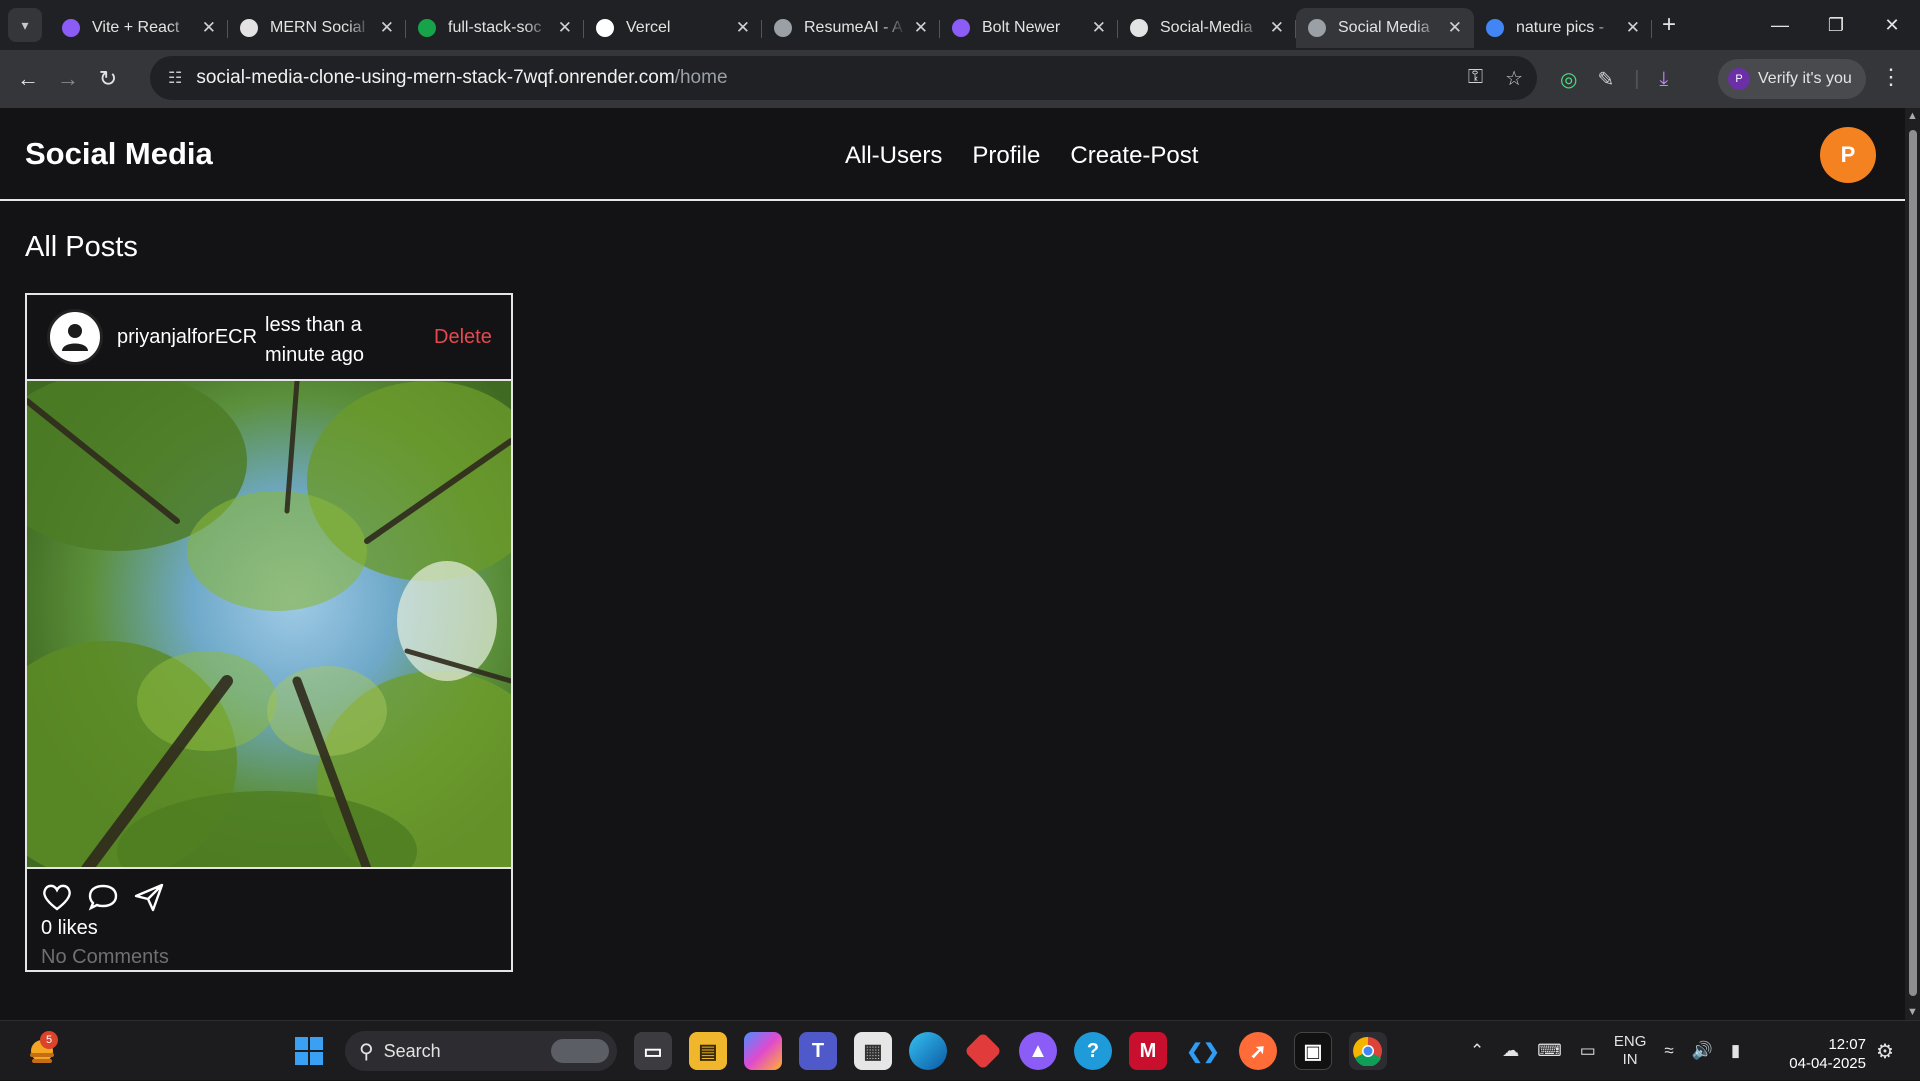 The height and width of the screenshot is (1081, 1920). Describe the element at coordinates (708, 1051) in the screenshot. I see `file-explorer-icon: ▤` at that location.